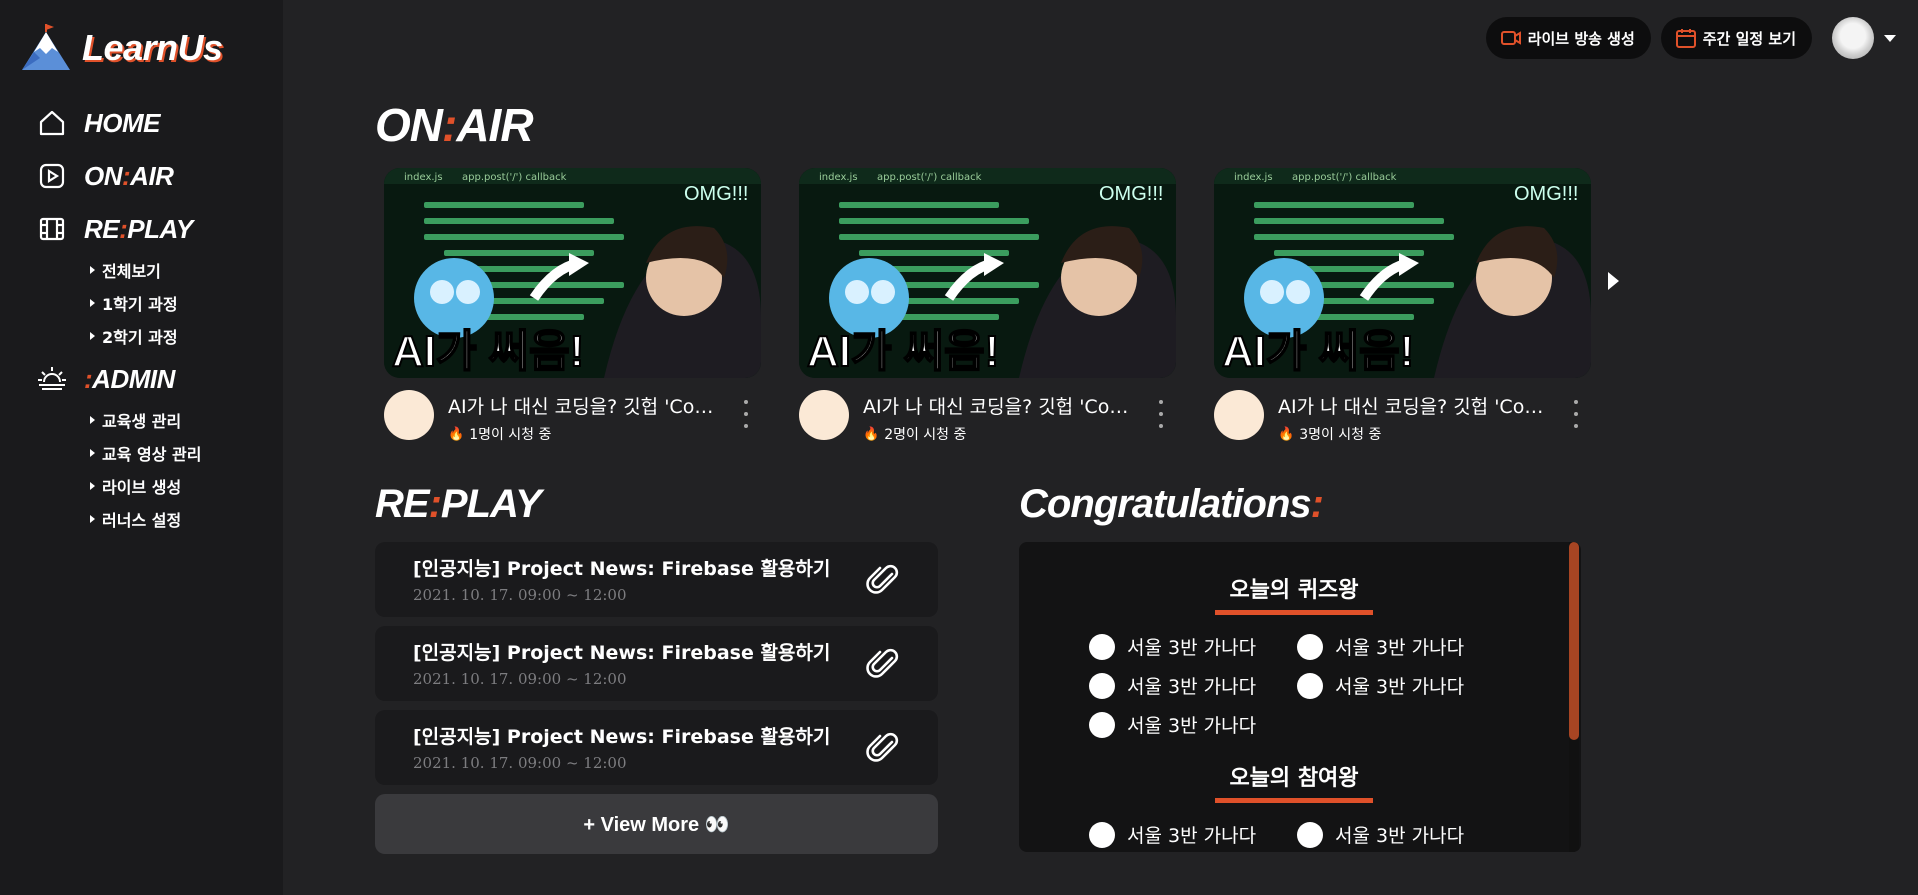  I want to click on nav-admin: :ADMIN, so click(156, 379).